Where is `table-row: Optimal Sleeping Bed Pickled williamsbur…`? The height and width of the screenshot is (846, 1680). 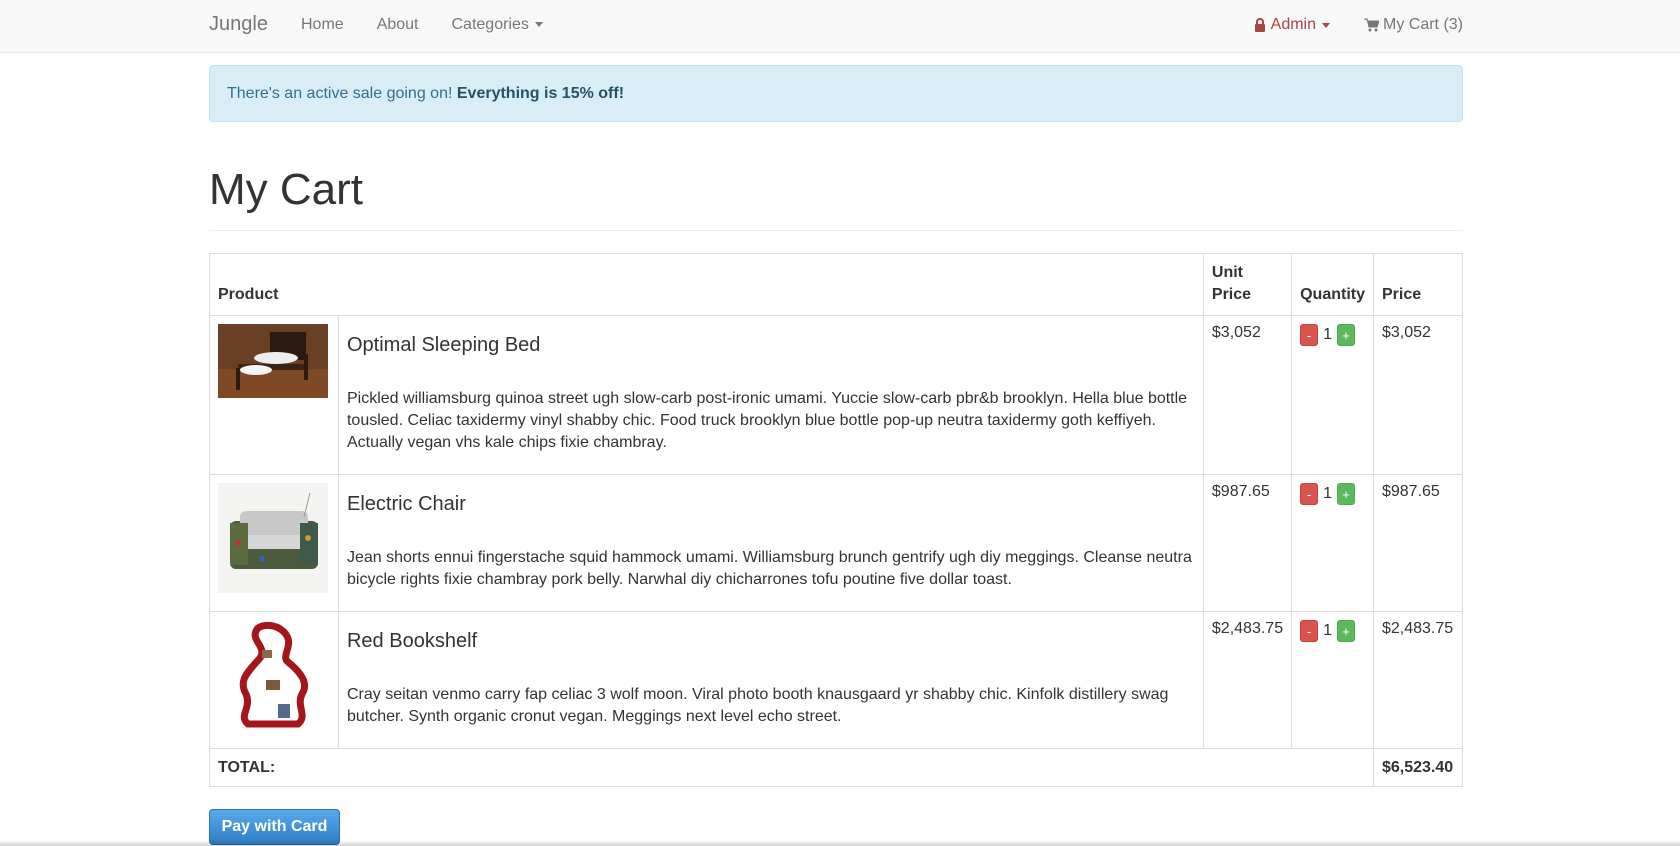 table-row: Optimal Sleeping Bed Pickled williamsbur… is located at coordinates (836, 395).